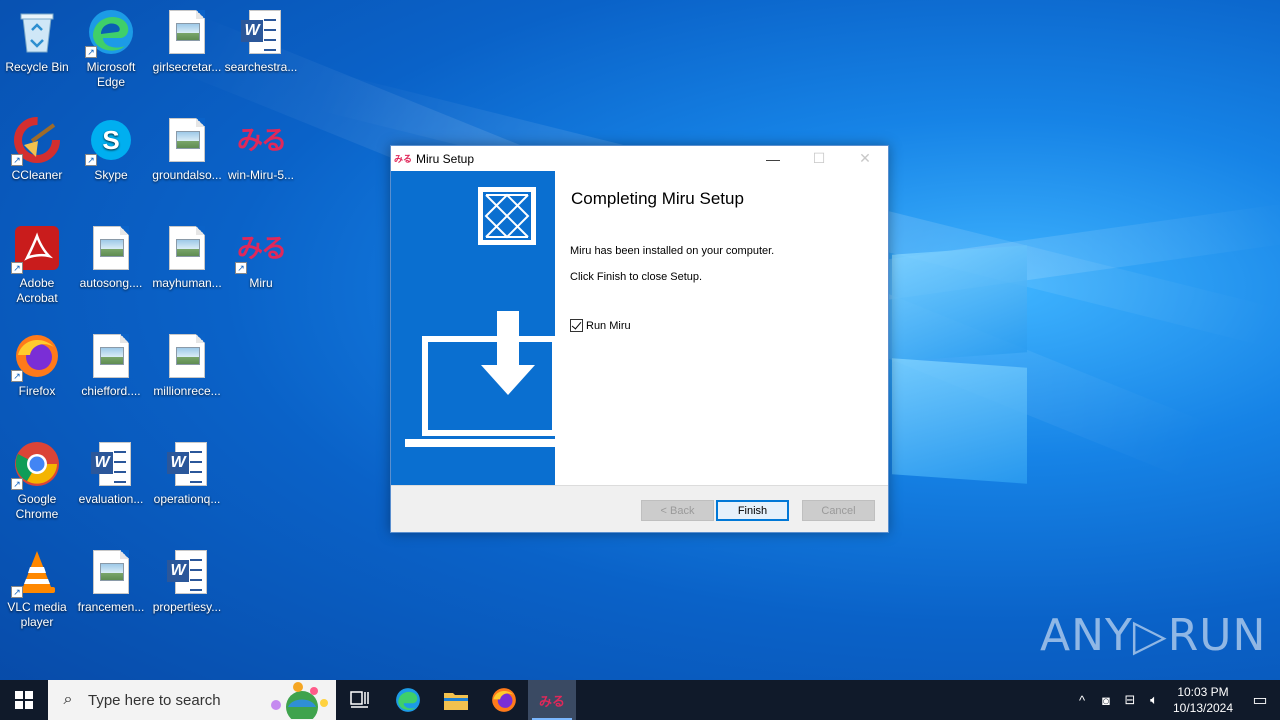  I want to click on miru-logo-icon: みる, so click(262, 139).